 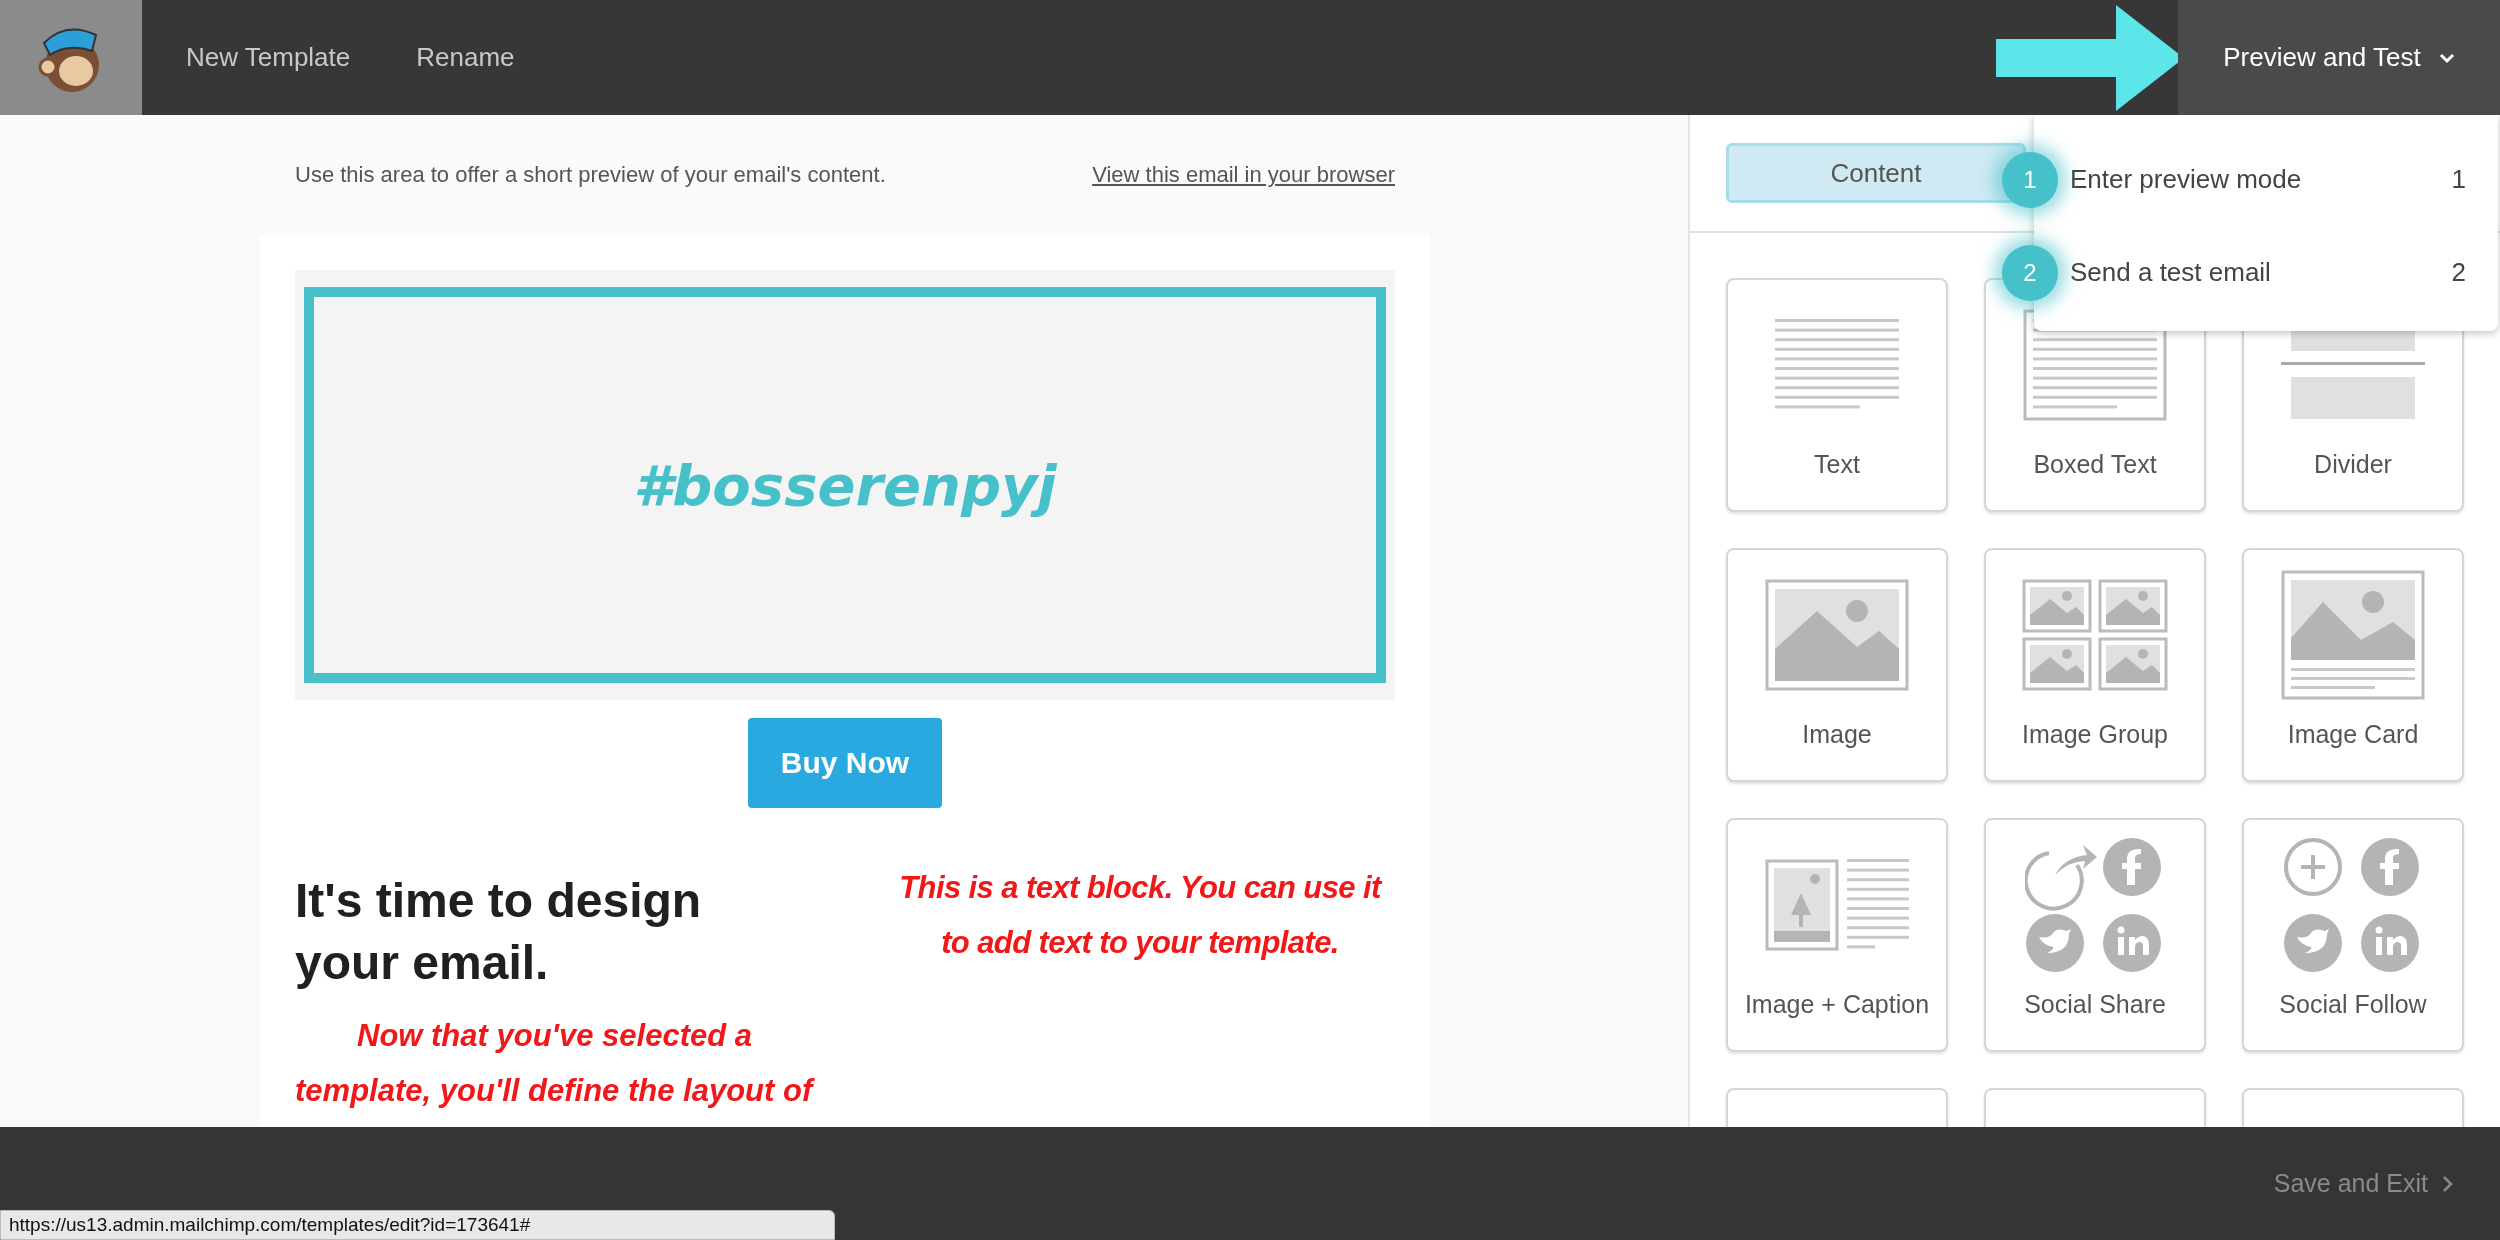 I want to click on email-heading: It's time to design your email., so click(x=499, y=932).